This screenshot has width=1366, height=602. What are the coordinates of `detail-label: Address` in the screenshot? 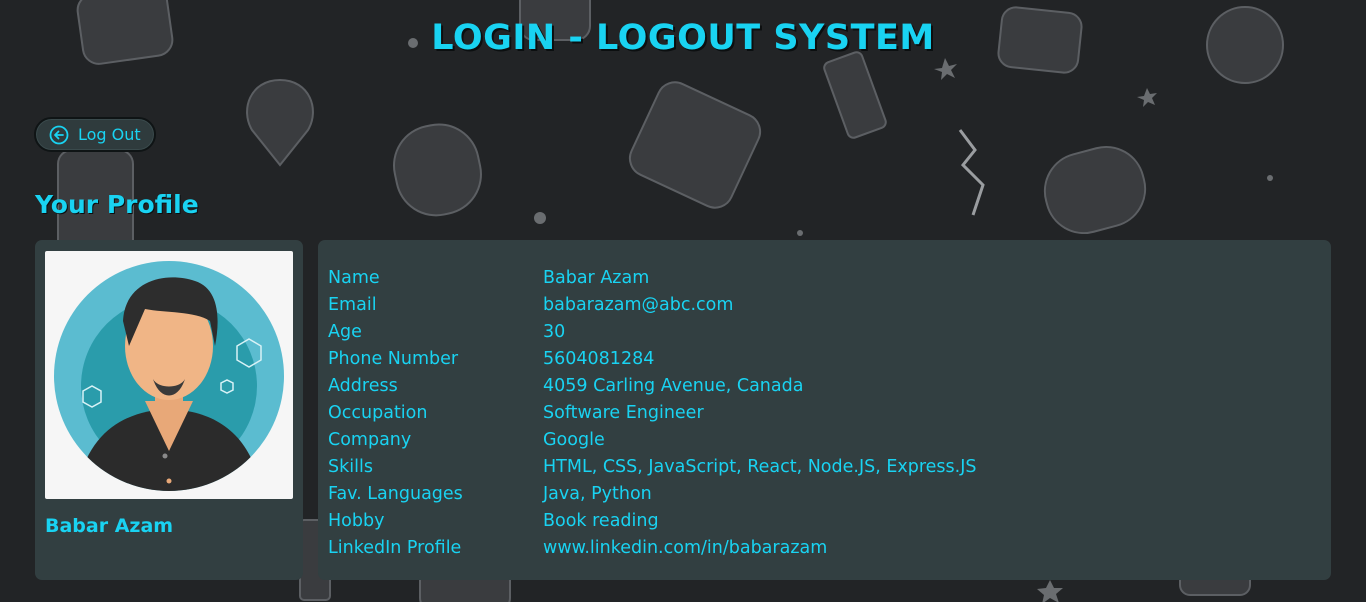 It's located at (363, 385).